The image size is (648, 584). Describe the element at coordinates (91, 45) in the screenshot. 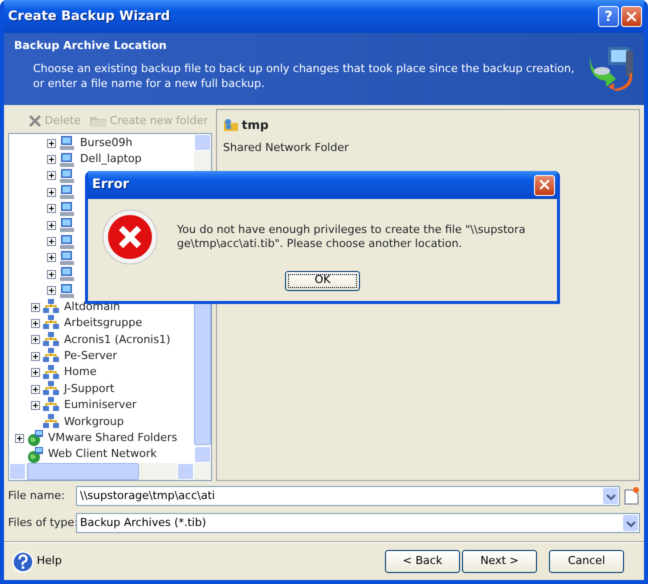

I see `page-title: Backup Archive Location` at that location.